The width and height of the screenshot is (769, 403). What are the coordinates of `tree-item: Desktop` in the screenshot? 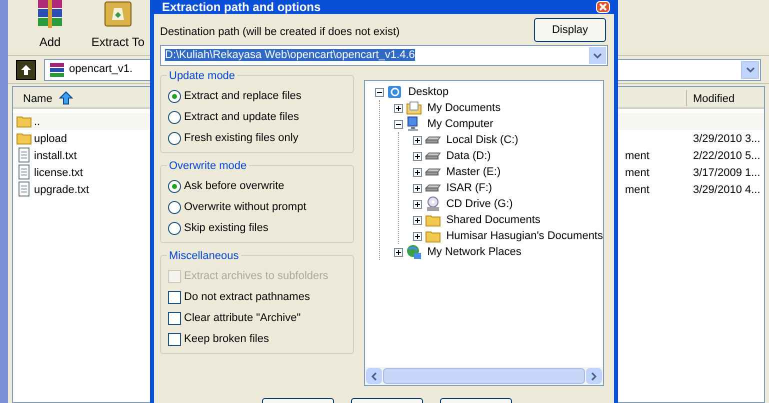 It's located at (427, 92).